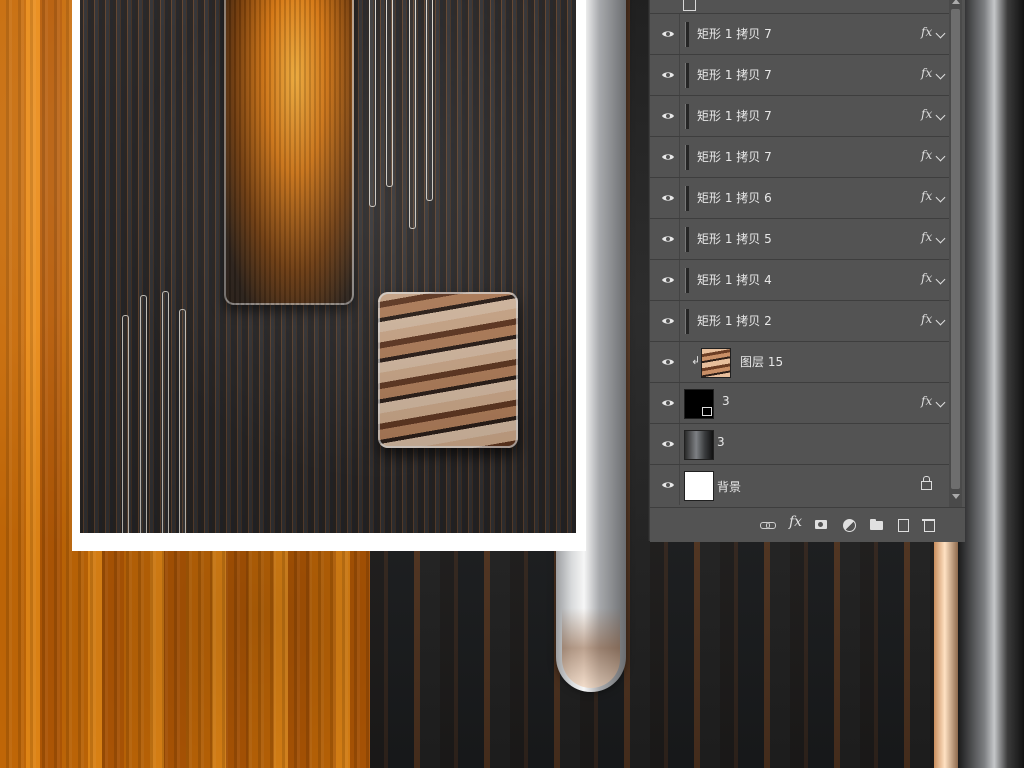 This screenshot has width=1024, height=768. Describe the element at coordinates (799, 486) in the screenshot. I see `layer-row: 背景` at that location.